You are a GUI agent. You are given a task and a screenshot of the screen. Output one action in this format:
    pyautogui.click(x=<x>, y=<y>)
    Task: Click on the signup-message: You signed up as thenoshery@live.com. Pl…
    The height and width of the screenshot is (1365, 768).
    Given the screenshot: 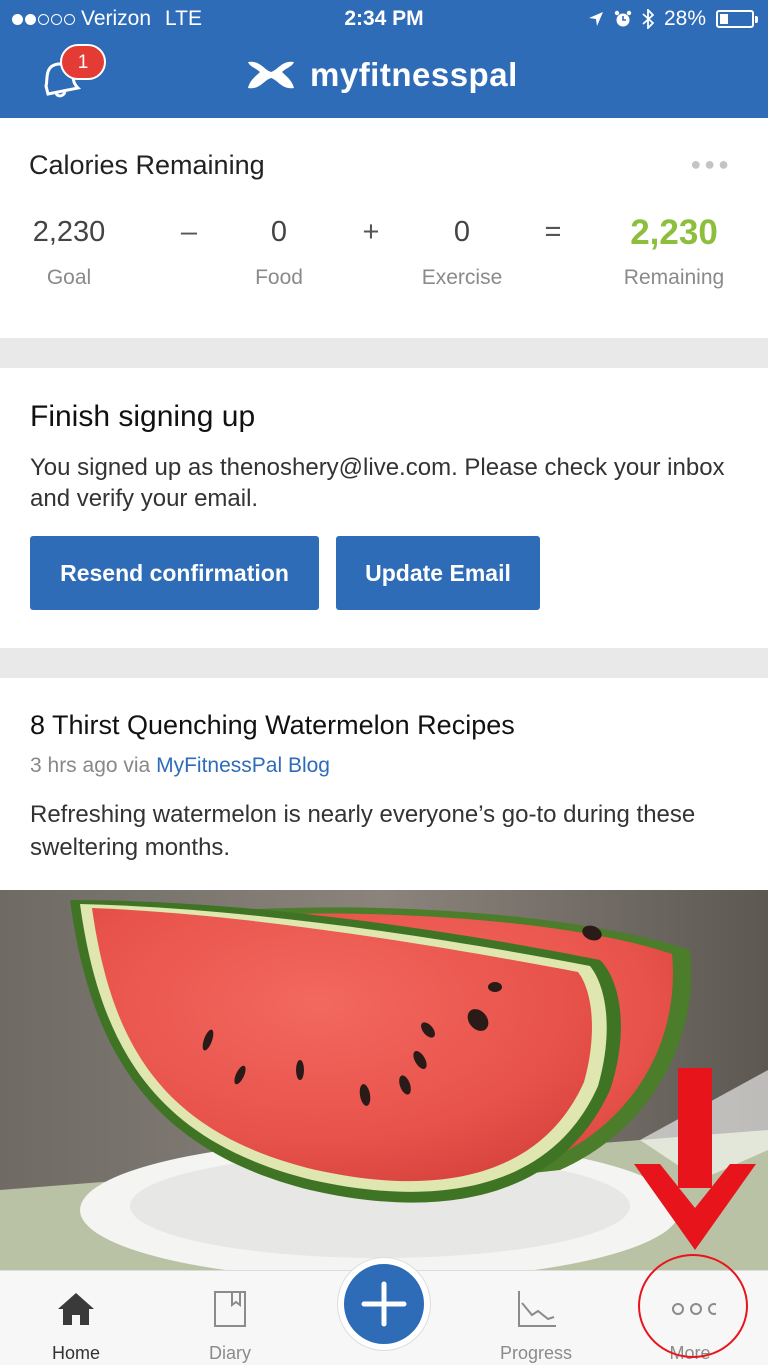 What is the action you would take?
    pyautogui.click(x=377, y=483)
    